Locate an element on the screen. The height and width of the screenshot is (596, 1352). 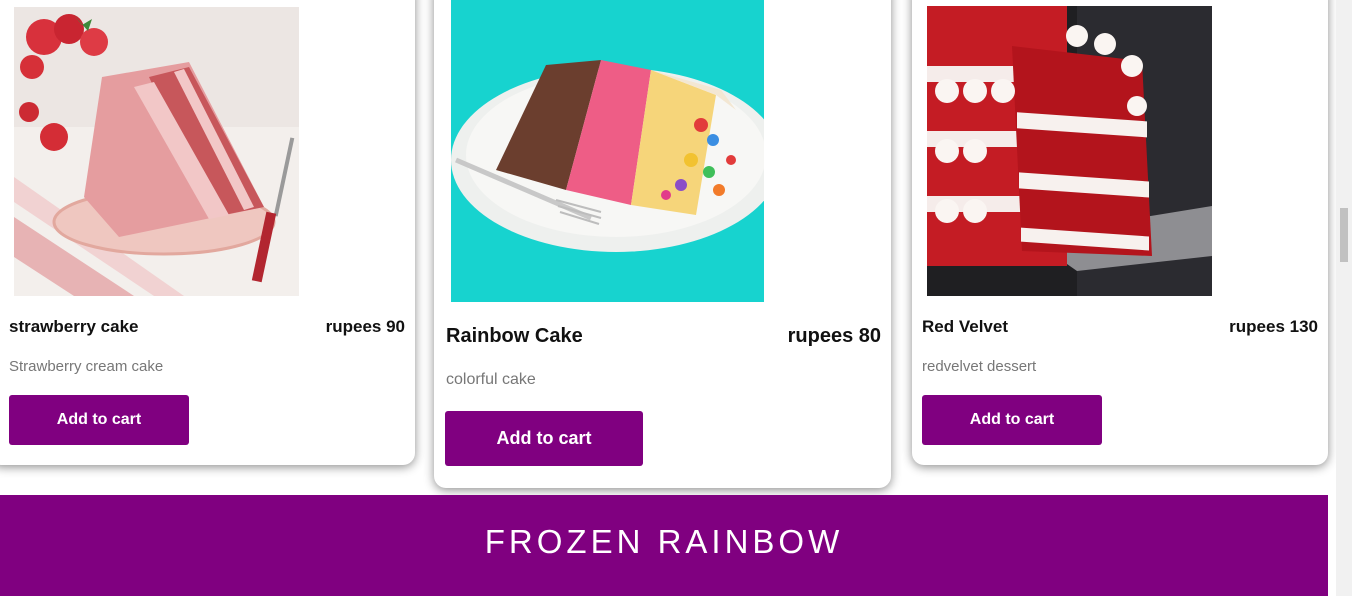
scrollbar-thumb is located at coordinates (1344, 235).